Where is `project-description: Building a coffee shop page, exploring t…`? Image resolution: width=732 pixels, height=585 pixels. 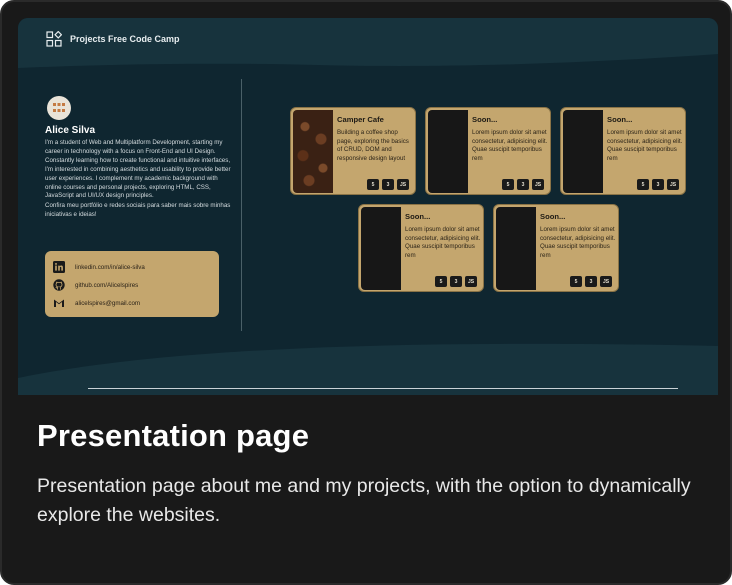 project-description: Building a coffee shop page, exploring t… is located at coordinates (373, 145).